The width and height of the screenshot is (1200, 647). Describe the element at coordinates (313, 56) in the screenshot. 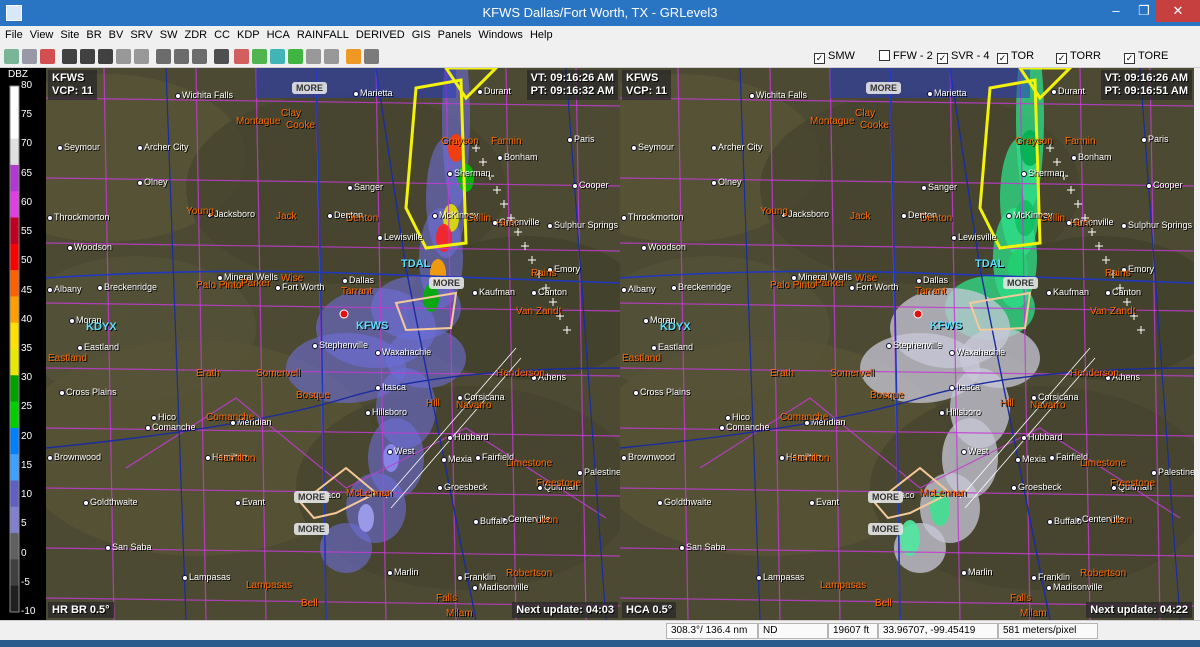

I see `circle-icon` at that location.